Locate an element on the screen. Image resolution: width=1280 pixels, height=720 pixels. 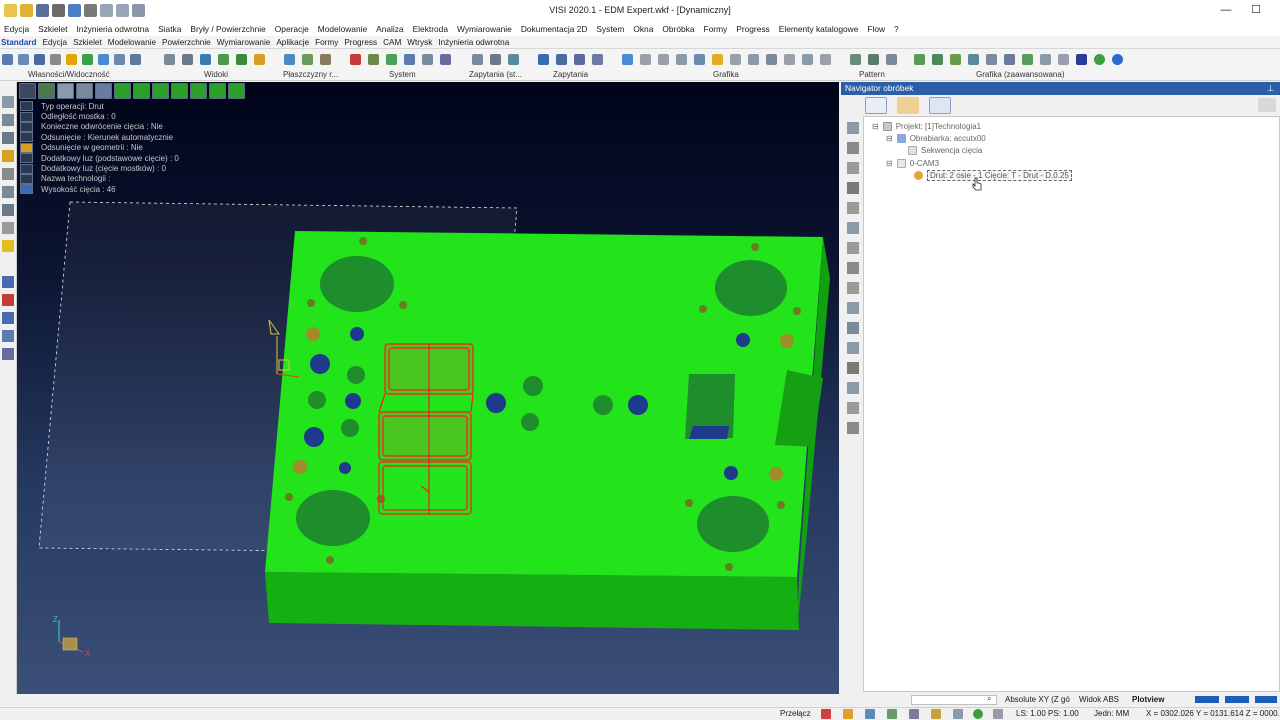
status-tool-2-icon is located at coordinates (848, 714).